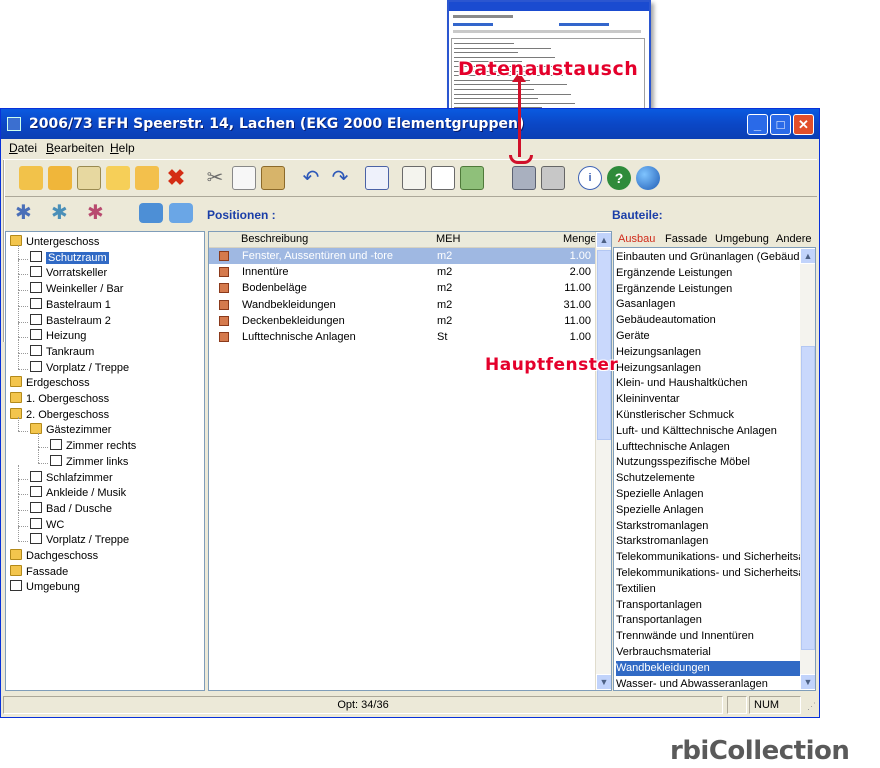 This screenshot has width=880, height=768. Describe the element at coordinates (50, 383) in the screenshot. I see `tree-node: Erdgeschoss` at that location.